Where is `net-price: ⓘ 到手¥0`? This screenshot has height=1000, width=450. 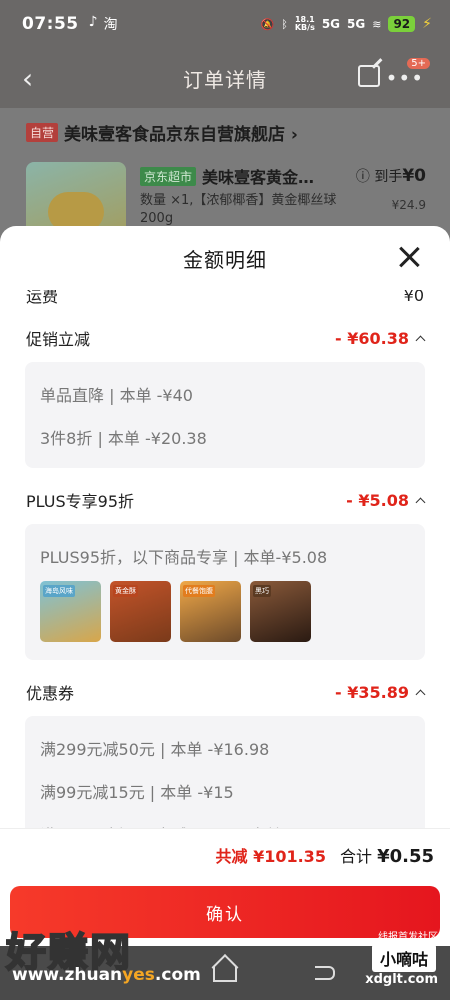
net-price: ⓘ 到手¥0 is located at coordinates (390, 176).